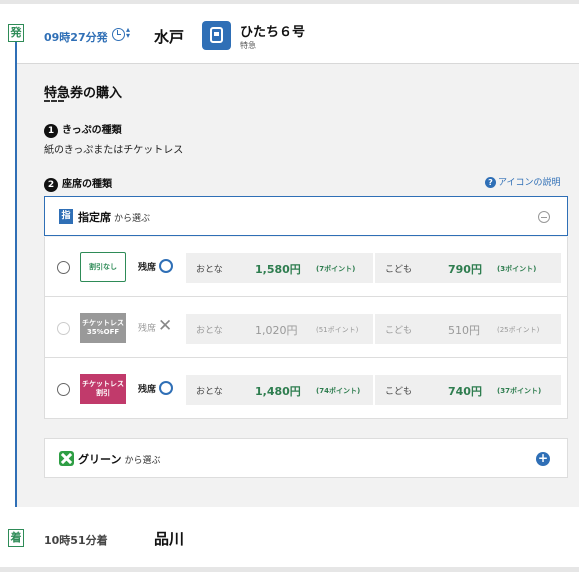  Describe the element at coordinates (465, 391) in the screenshot. I see `child-price: 740円` at that location.